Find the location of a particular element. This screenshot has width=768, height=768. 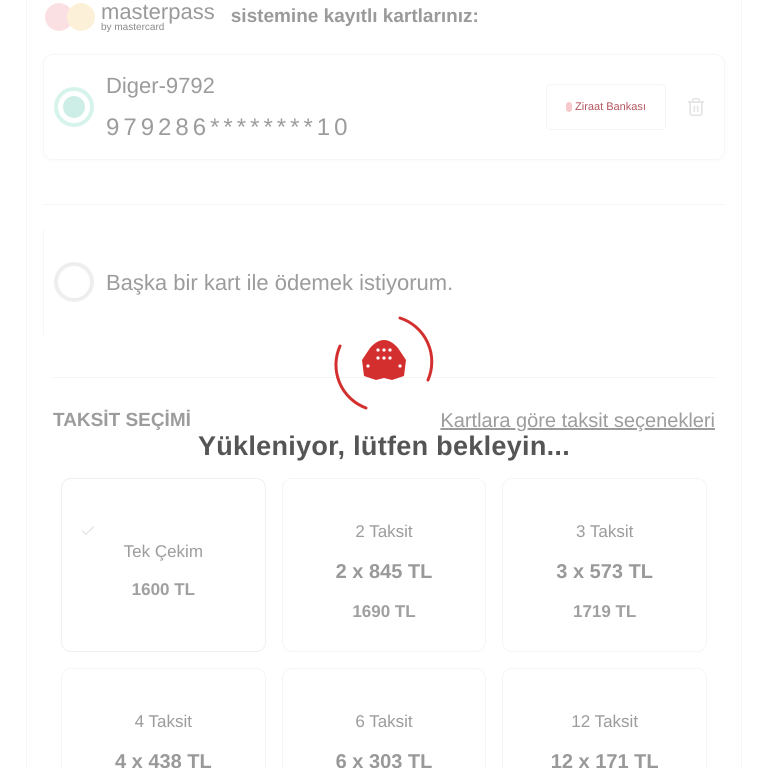

option-monthly: 3 x 573 TL is located at coordinates (605, 572).